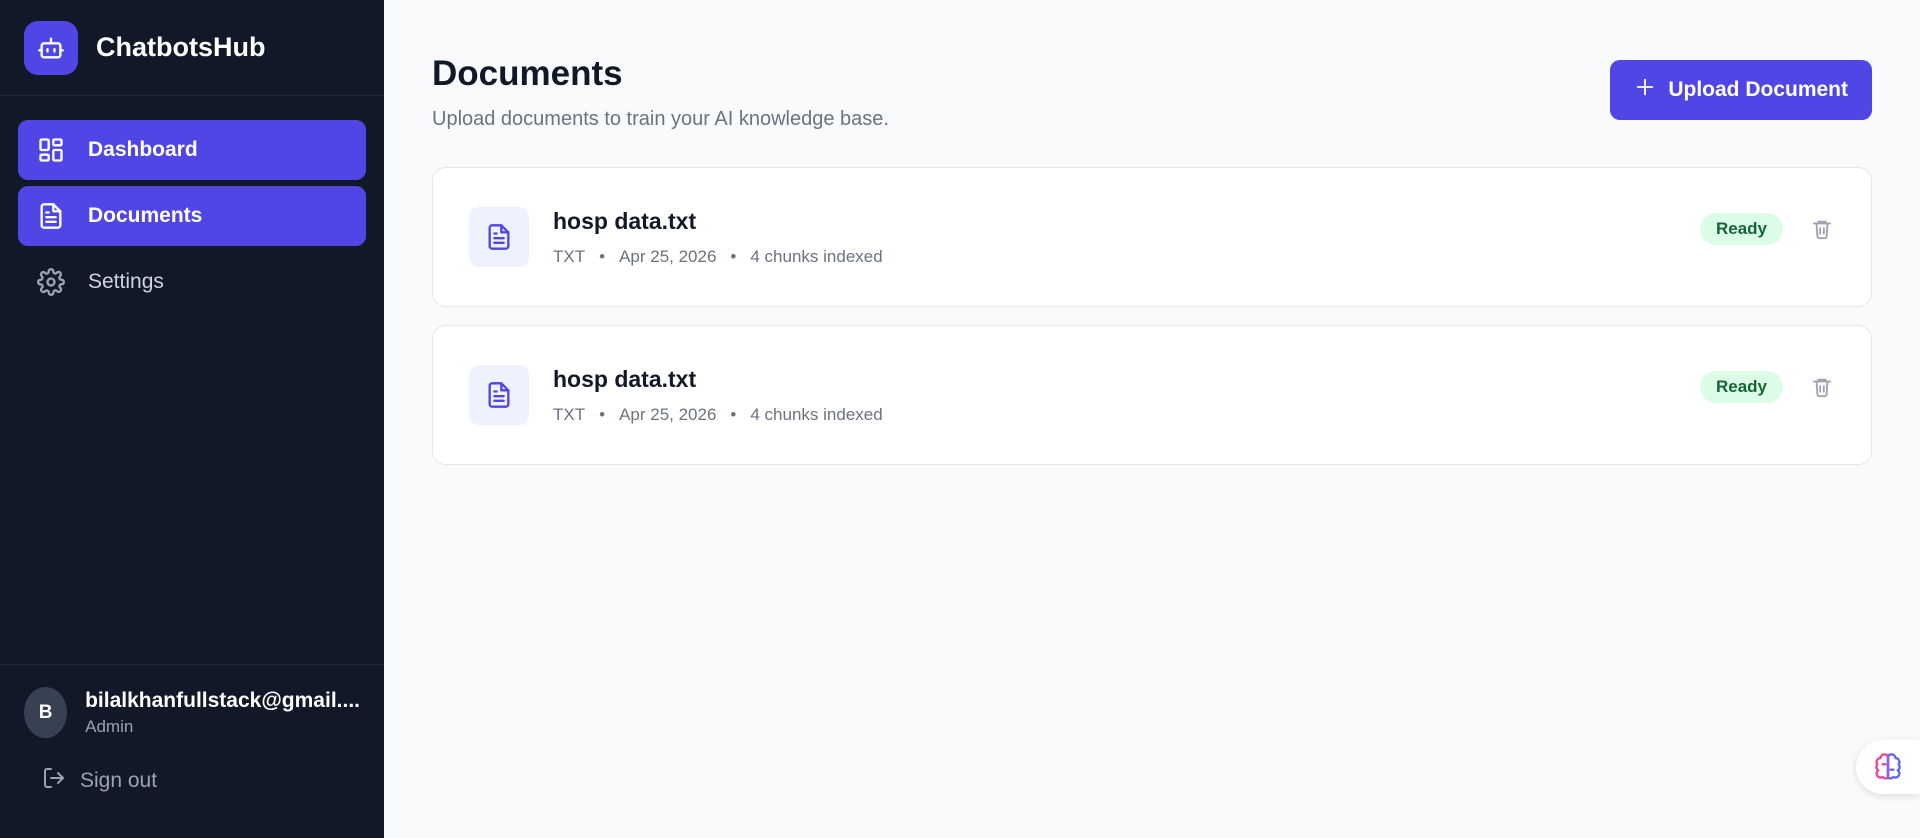 The height and width of the screenshot is (838, 1920). I want to click on sidebar-item-dashboard: Dashboard, so click(192, 150).